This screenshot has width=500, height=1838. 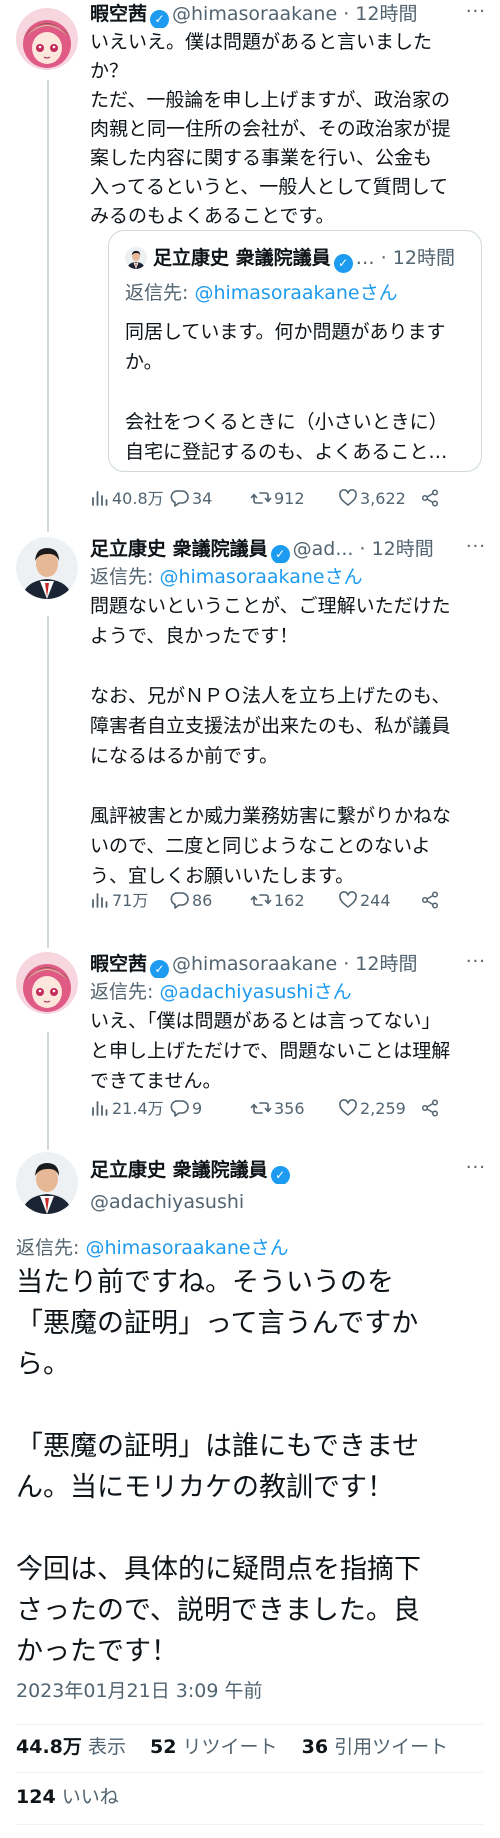 I want to click on views-button: 71万, so click(x=119, y=901).